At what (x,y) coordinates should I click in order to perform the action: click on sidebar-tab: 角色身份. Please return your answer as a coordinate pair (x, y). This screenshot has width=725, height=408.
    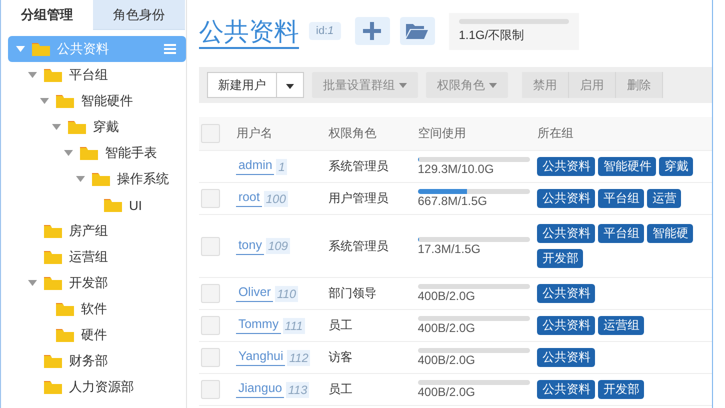
    Looking at the image, I should click on (139, 15).